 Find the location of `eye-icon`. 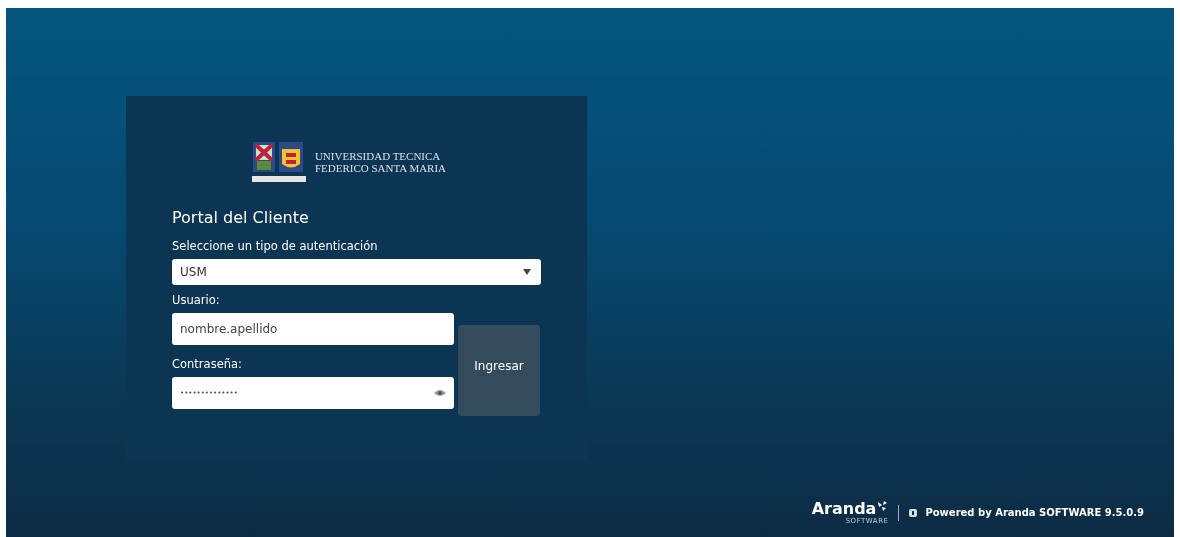

eye-icon is located at coordinates (440, 393).